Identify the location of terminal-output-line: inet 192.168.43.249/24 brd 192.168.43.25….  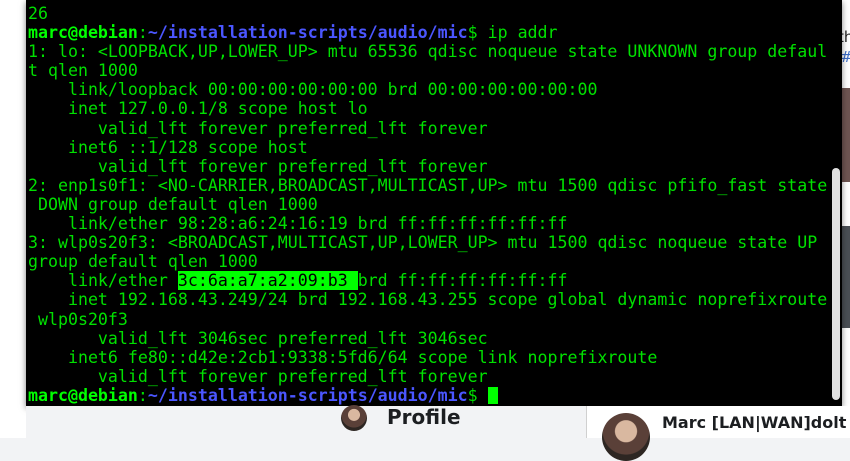
(428, 300).